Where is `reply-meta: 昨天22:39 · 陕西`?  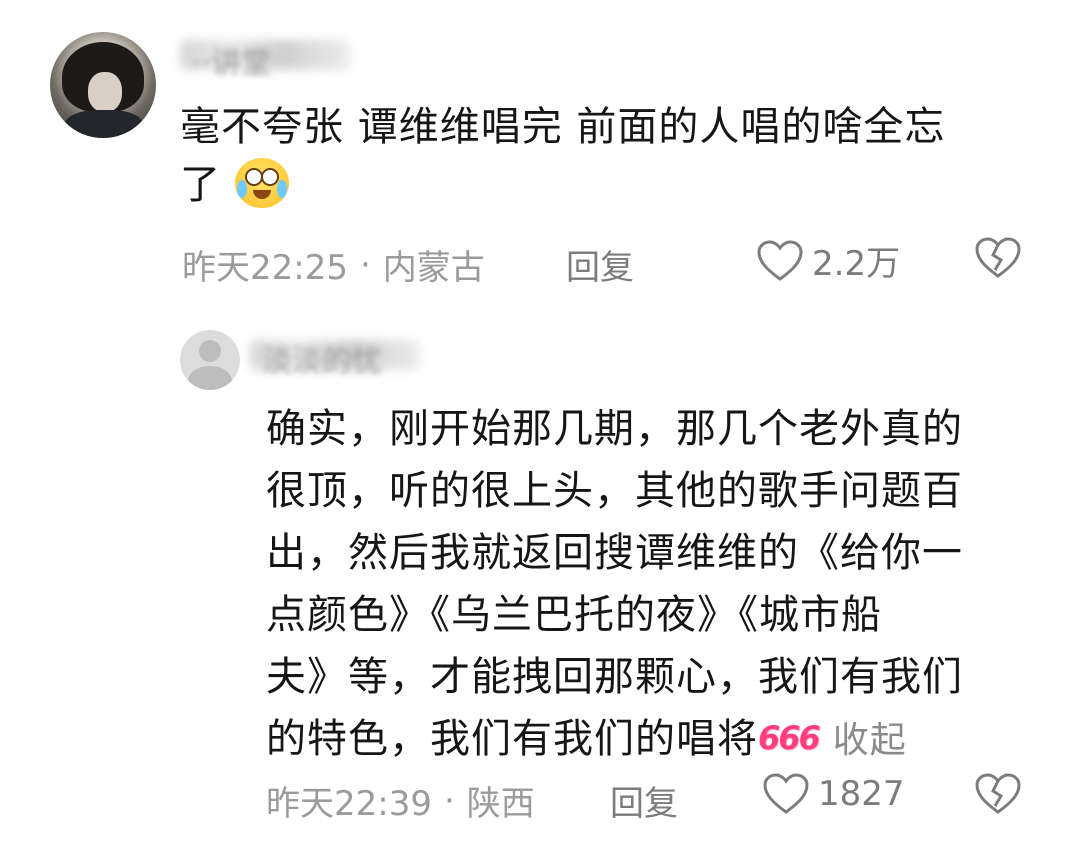 reply-meta: 昨天22:39 · 陕西 is located at coordinates (400, 800).